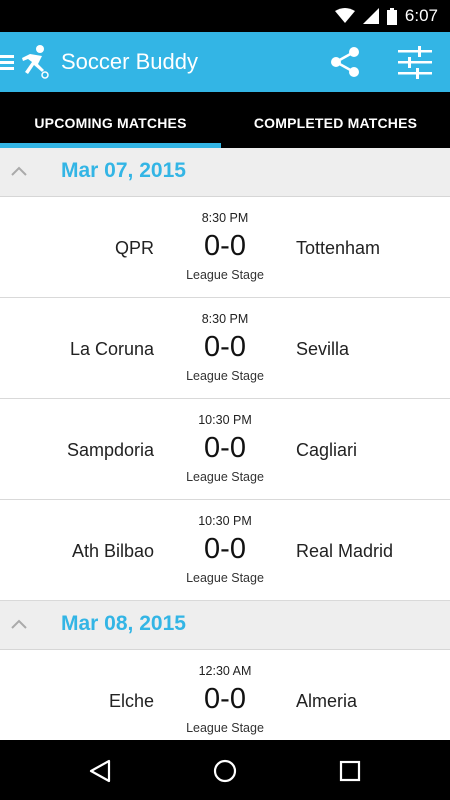 The image size is (450, 800). Describe the element at coordinates (225, 671) in the screenshot. I see `match-time: 12:30 AM` at that location.